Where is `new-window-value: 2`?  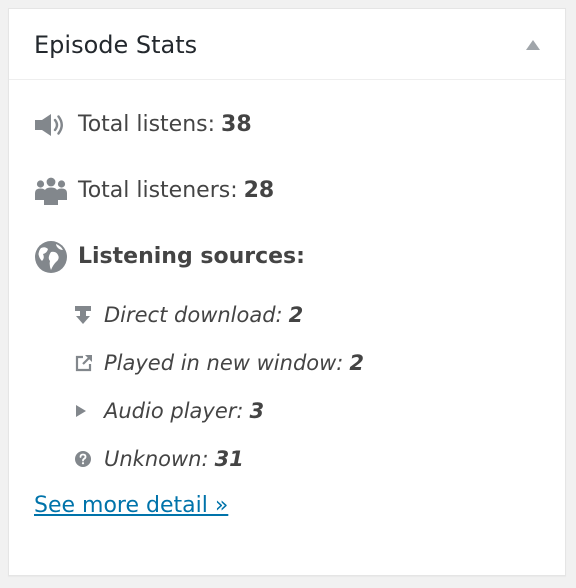
new-window-value: 2 is located at coordinates (356, 363).